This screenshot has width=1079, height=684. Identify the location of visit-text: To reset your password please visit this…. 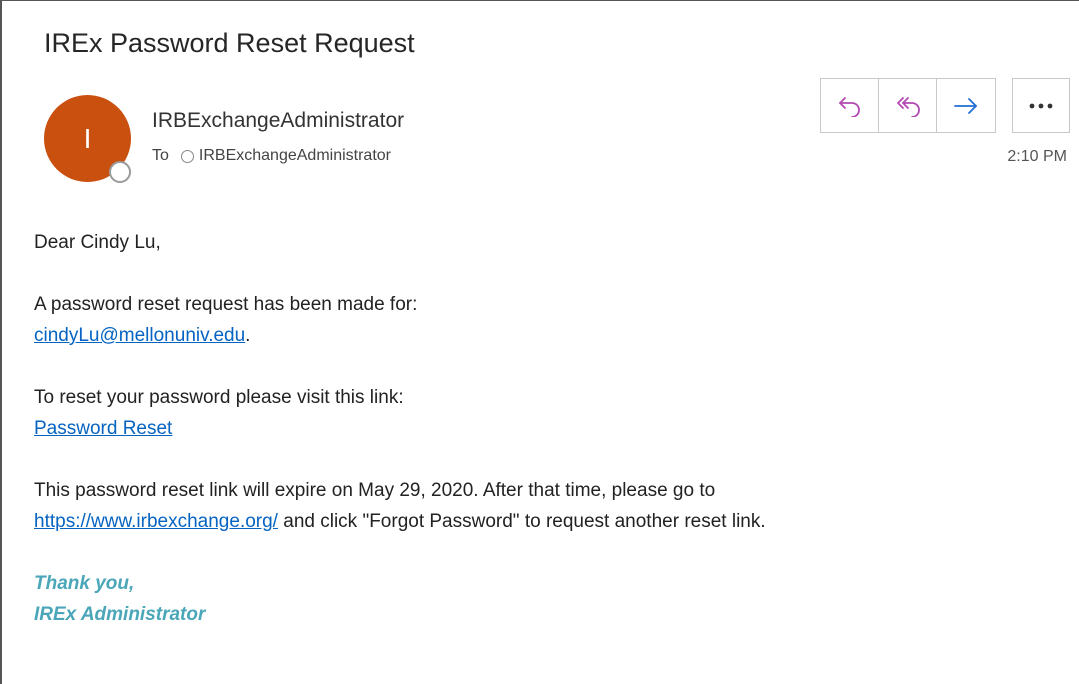
(219, 397).